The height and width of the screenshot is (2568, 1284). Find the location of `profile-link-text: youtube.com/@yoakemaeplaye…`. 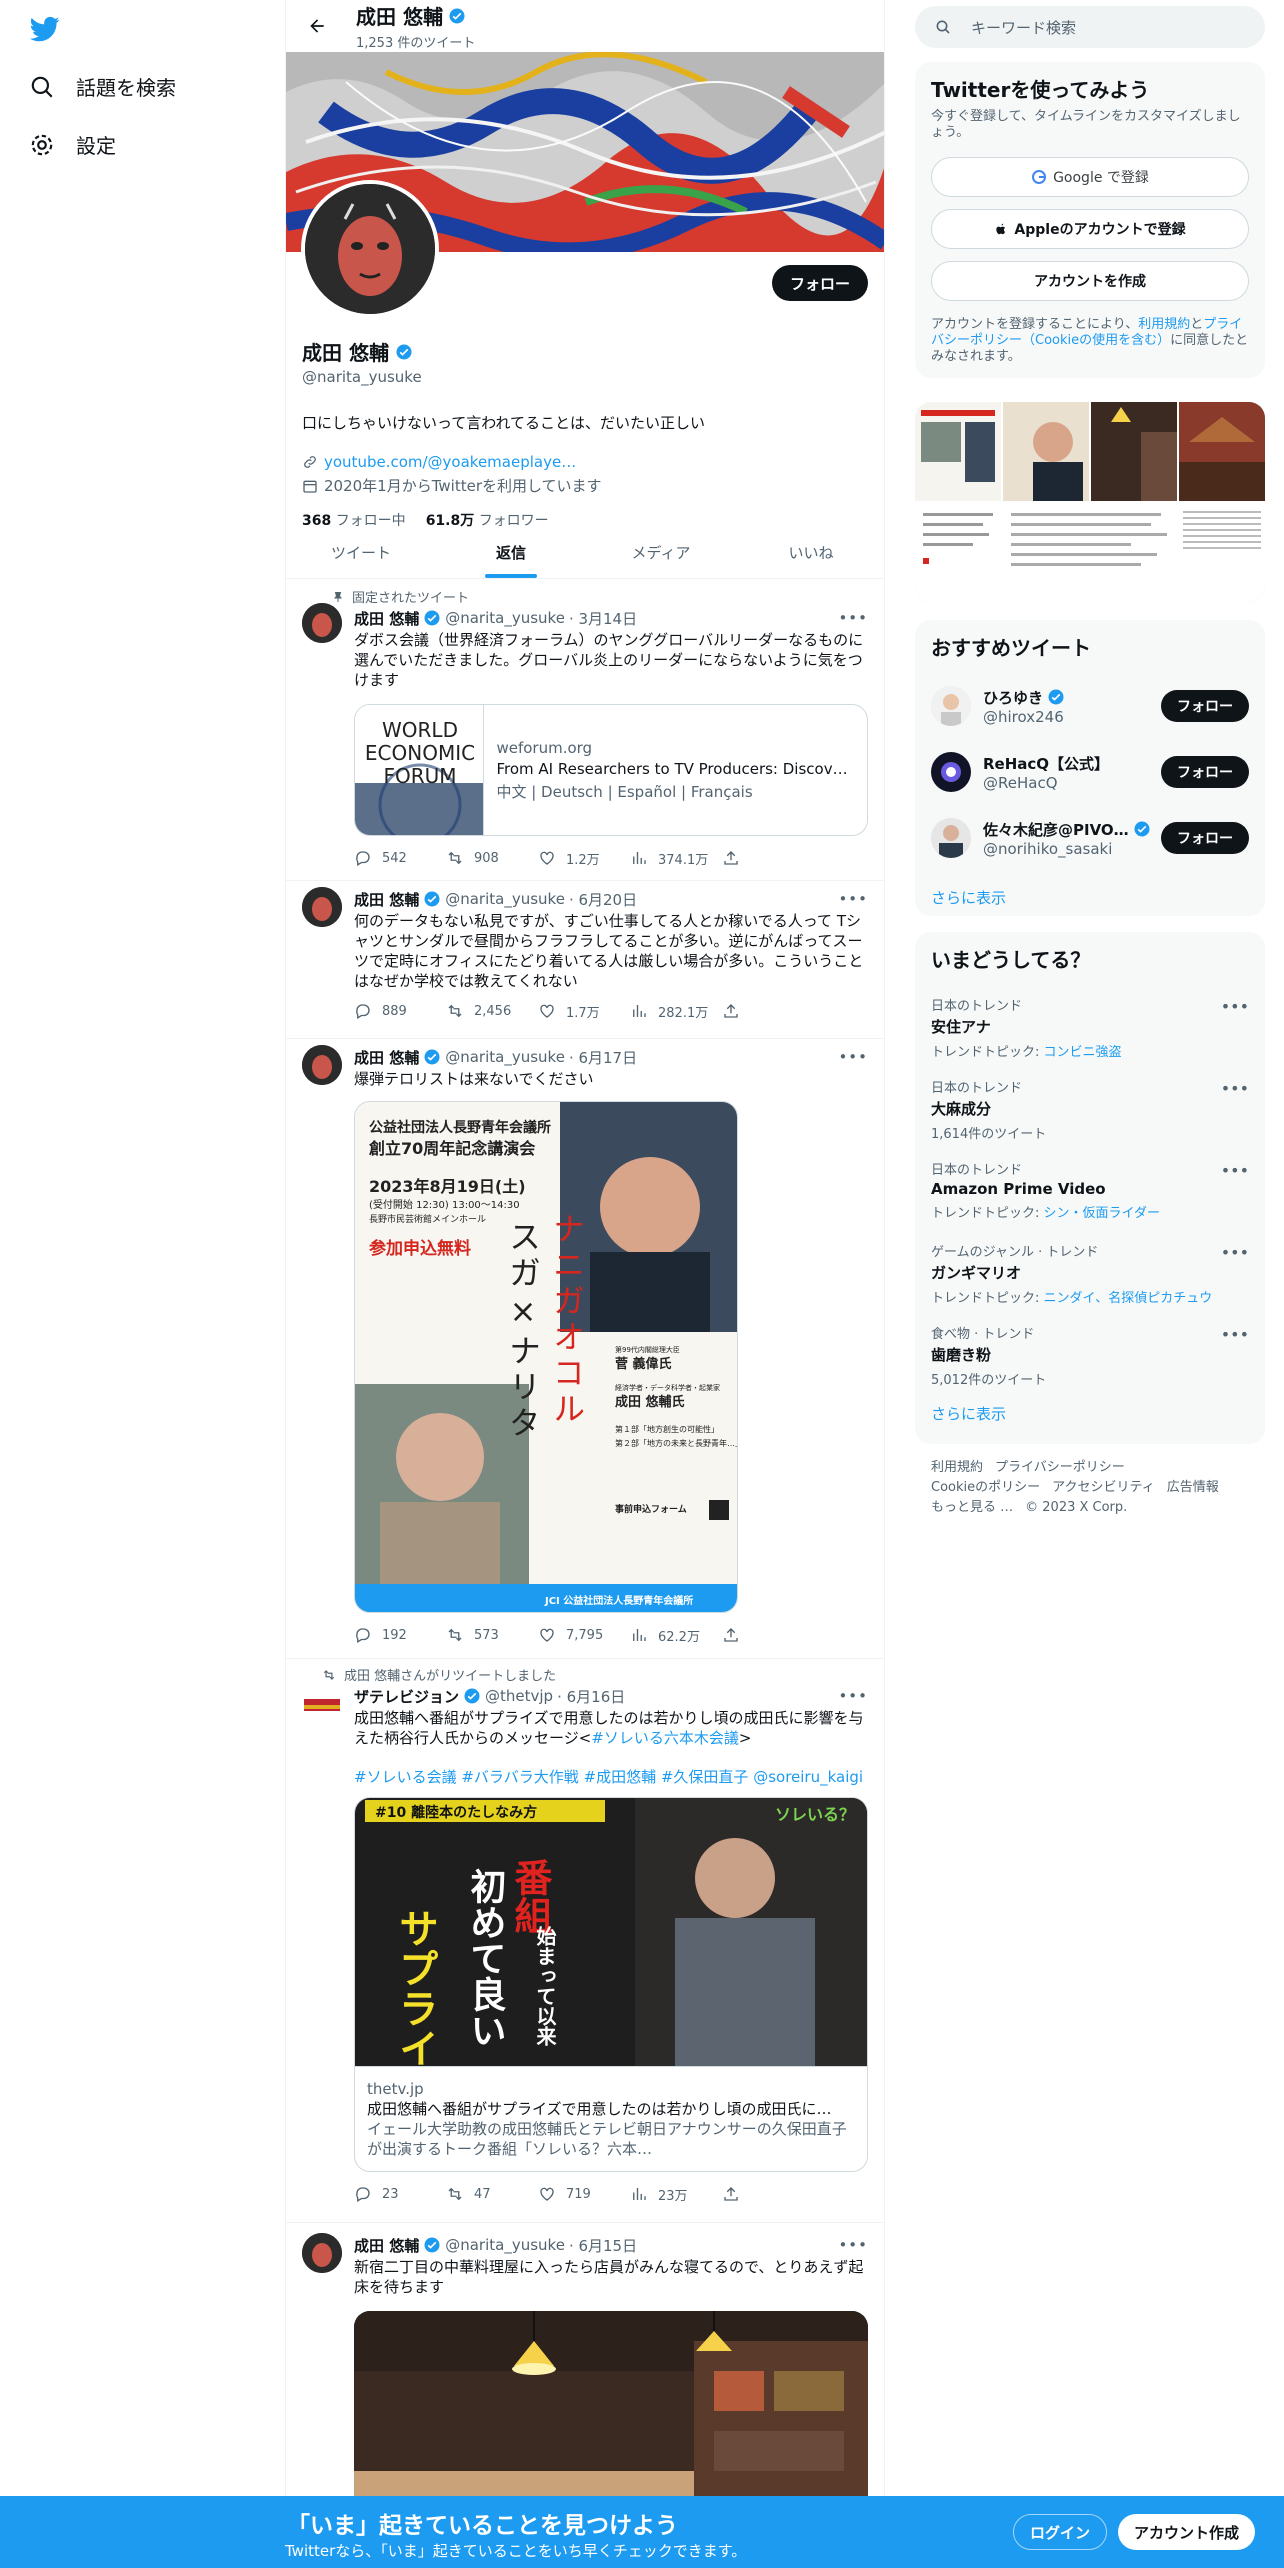

profile-link-text: youtube.com/@yoakemaeplaye… is located at coordinates (450, 462).